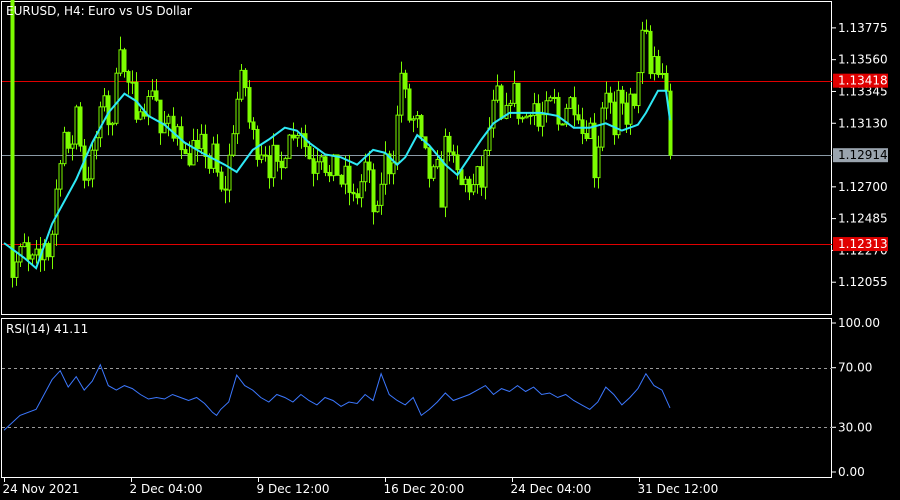 This screenshot has width=900, height=500. What do you see at coordinates (551, 489) in the screenshot?
I see `time-tick-label: 24 Dec 04:00` at bounding box center [551, 489].